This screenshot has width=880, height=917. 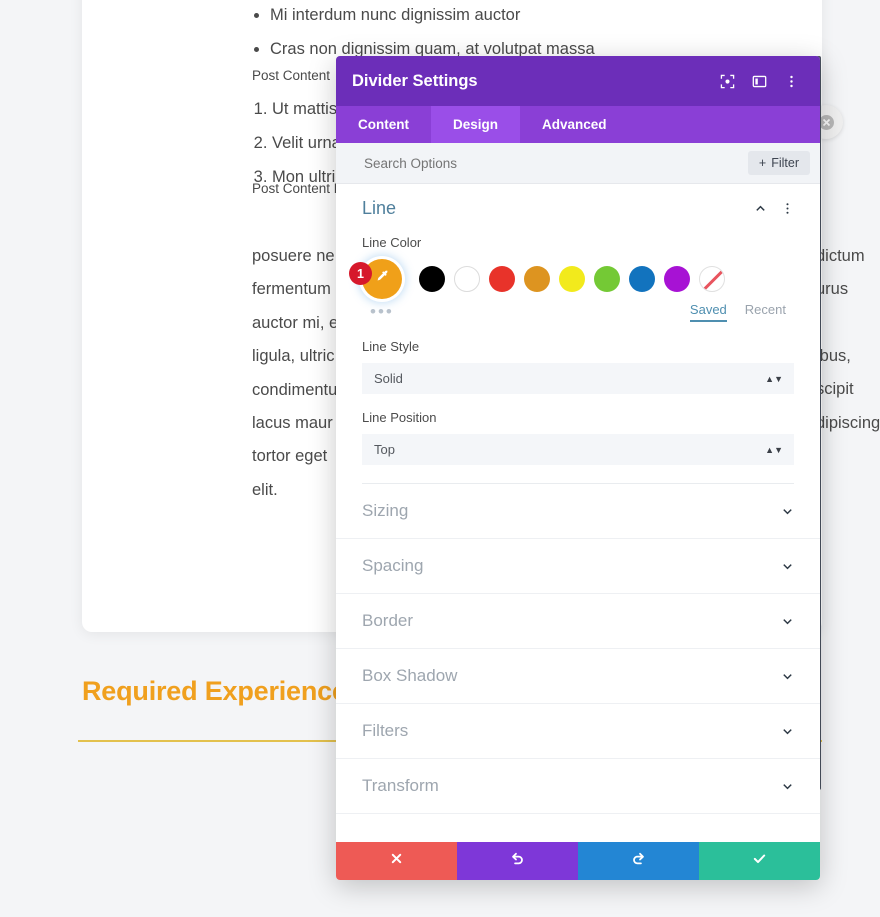 What do you see at coordinates (712, 279) in the screenshot?
I see `swatch-none` at bounding box center [712, 279].